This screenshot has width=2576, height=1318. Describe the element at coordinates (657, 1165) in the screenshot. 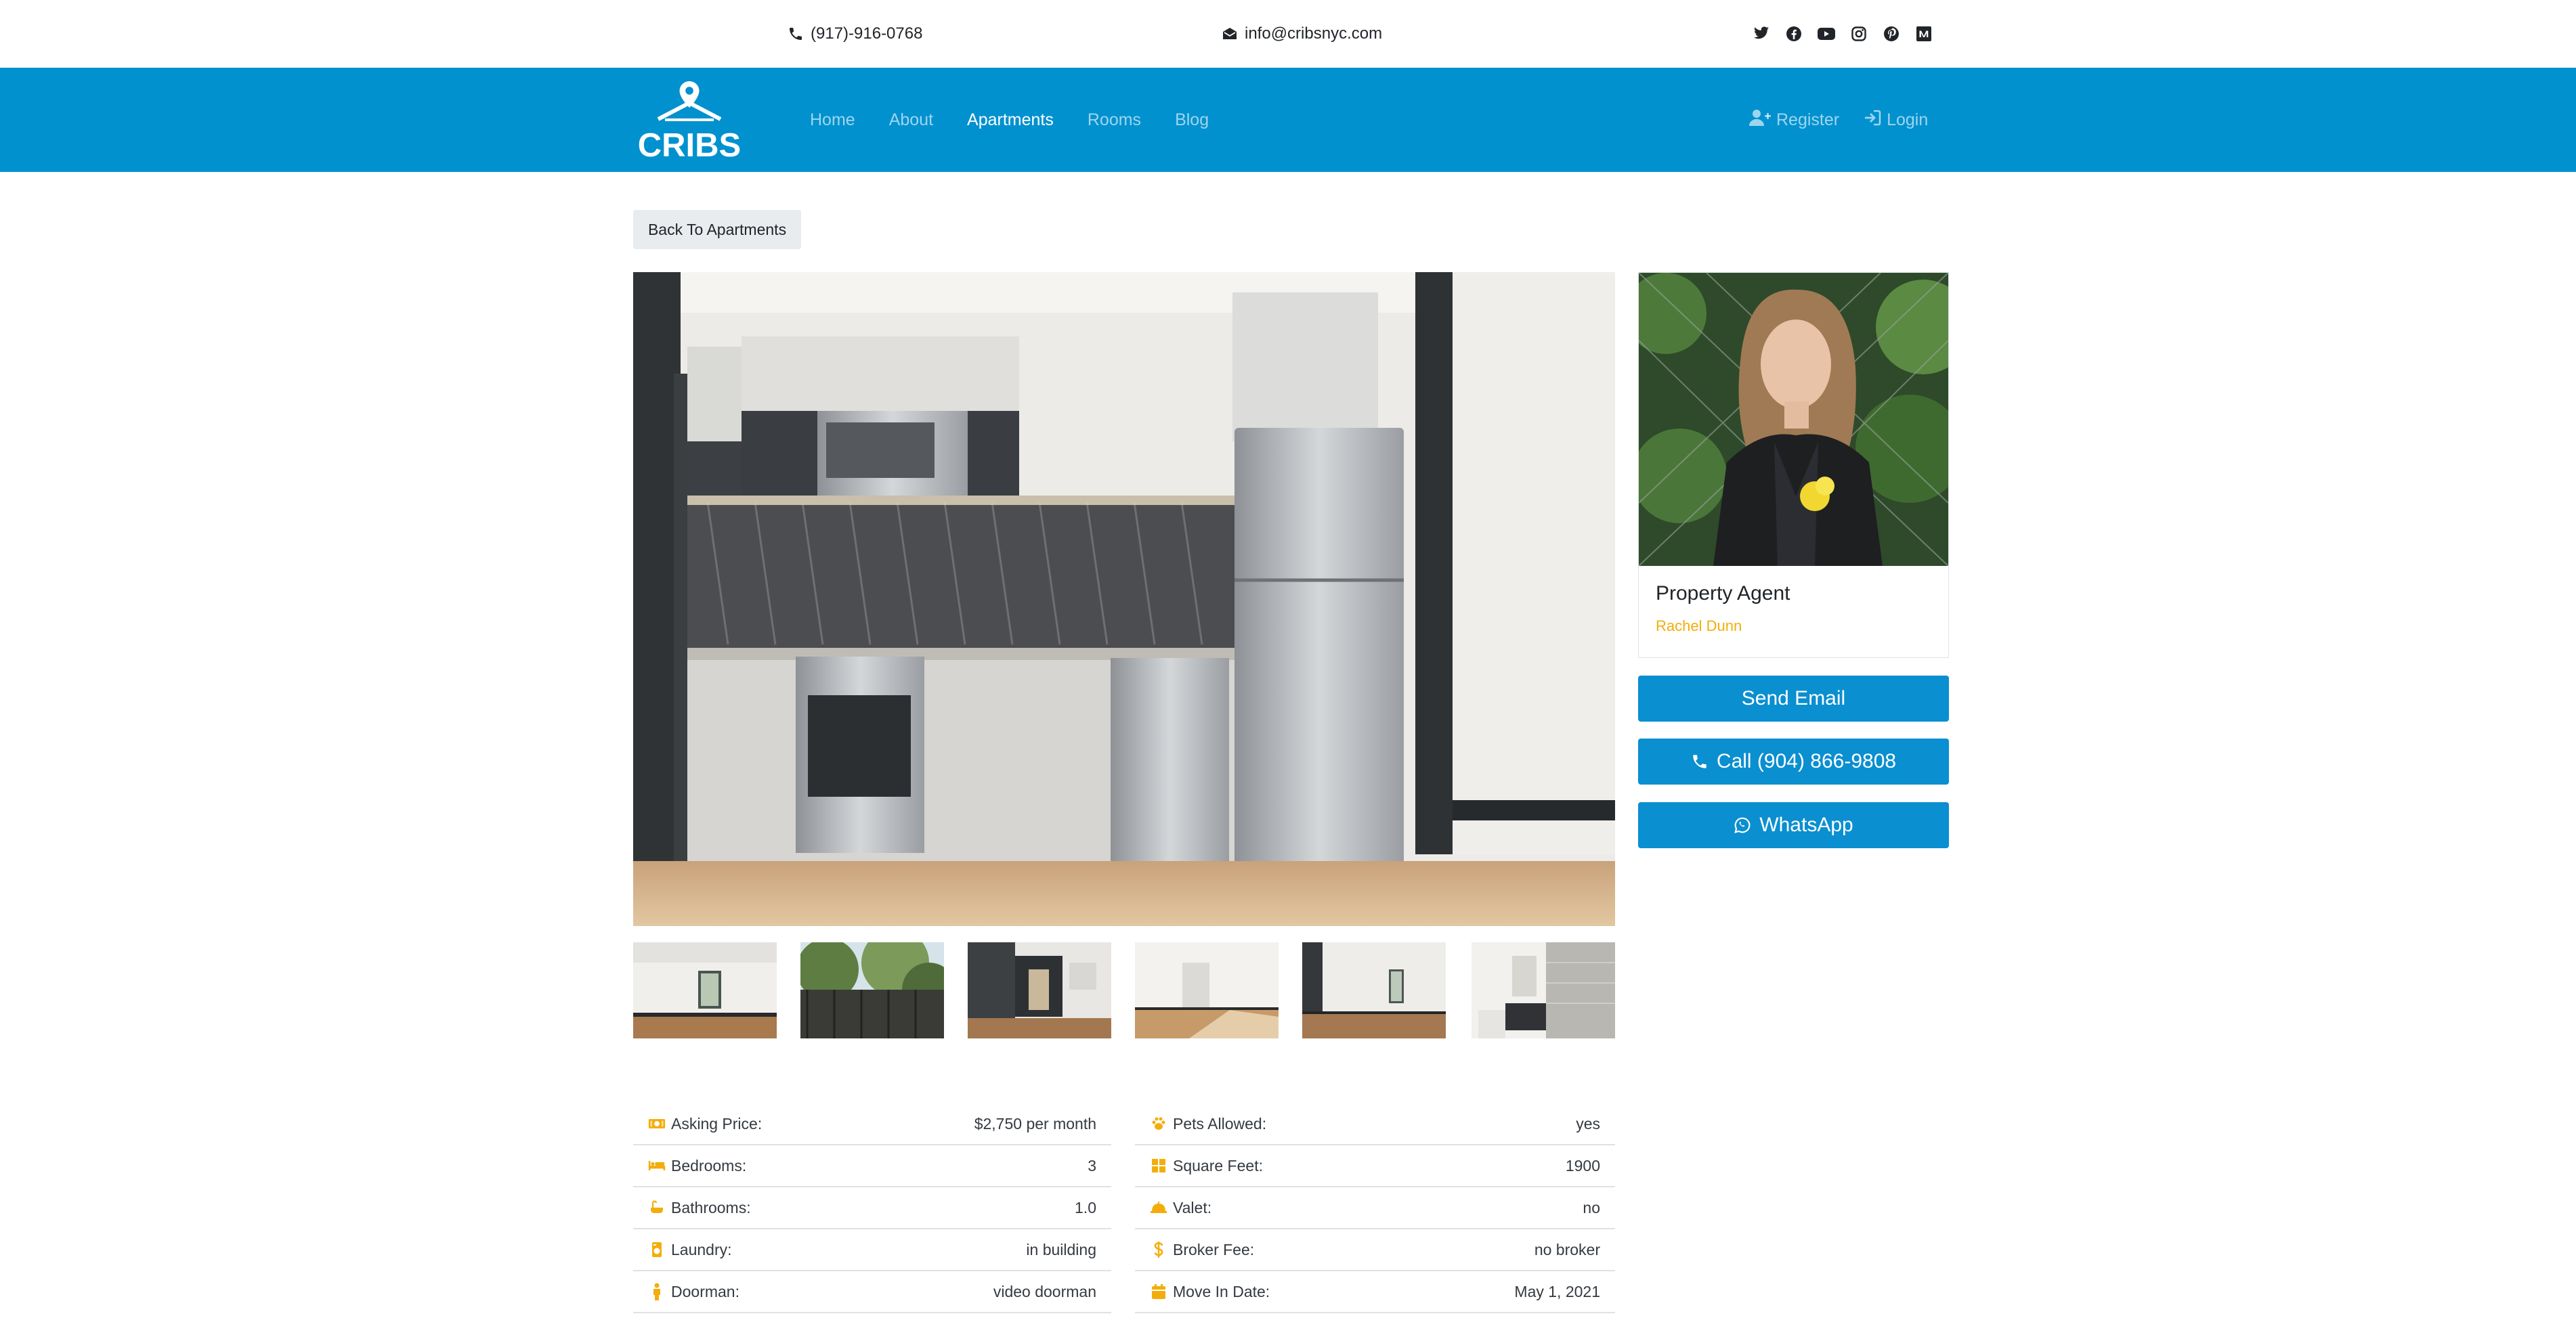

I see `bed-icon` at that location.